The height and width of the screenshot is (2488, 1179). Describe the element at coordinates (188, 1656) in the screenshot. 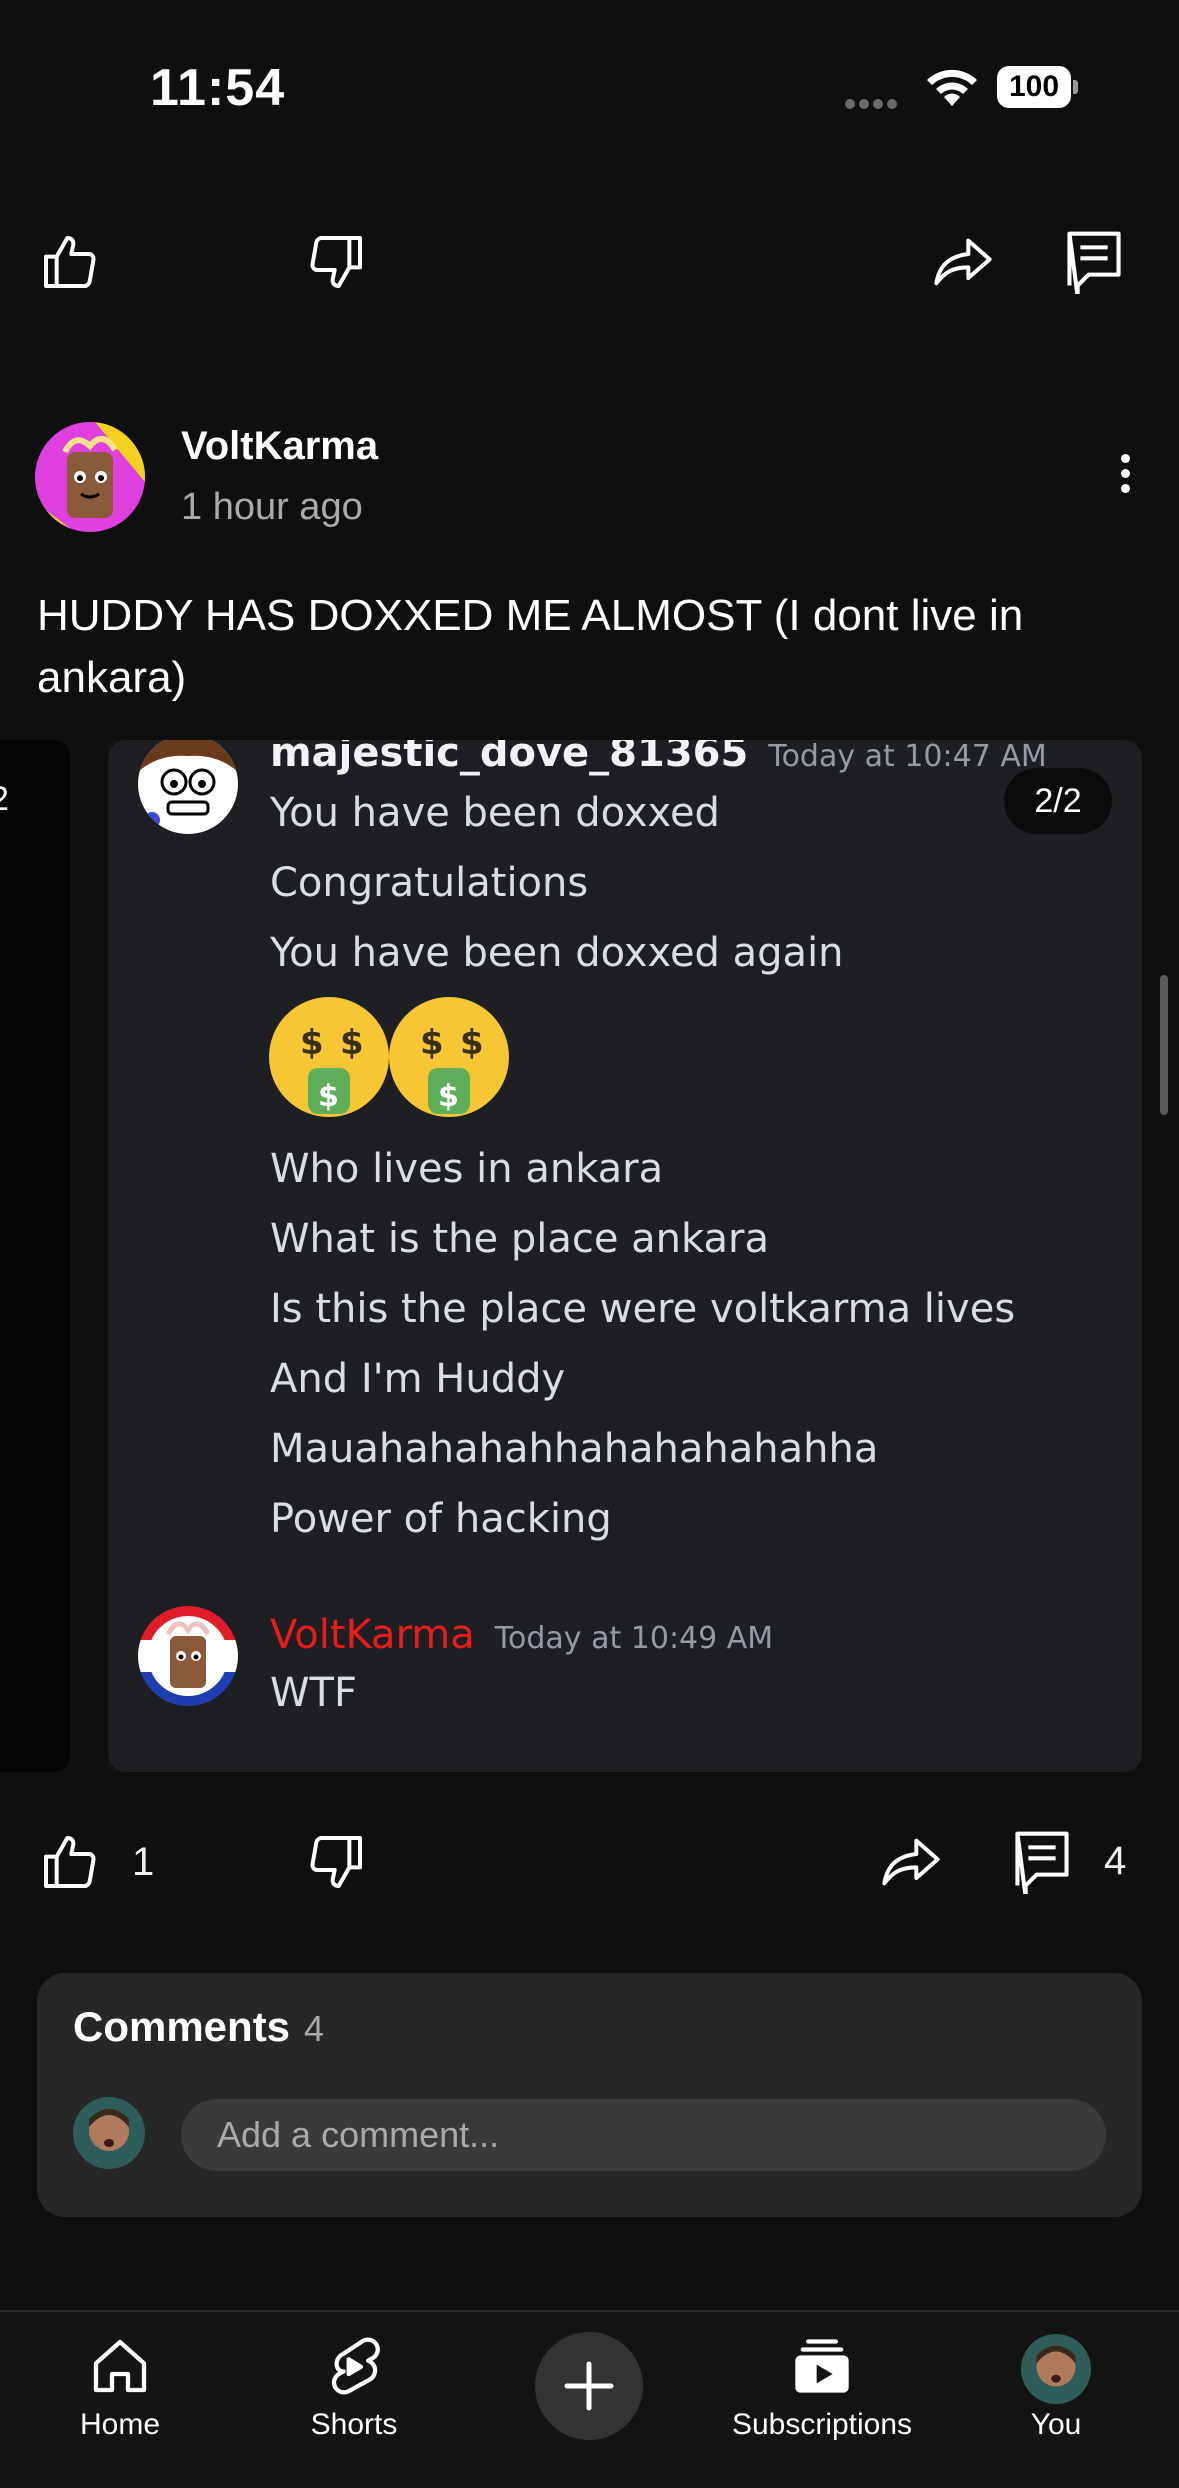

I see `voltkarma-discord-avatar` at that location.